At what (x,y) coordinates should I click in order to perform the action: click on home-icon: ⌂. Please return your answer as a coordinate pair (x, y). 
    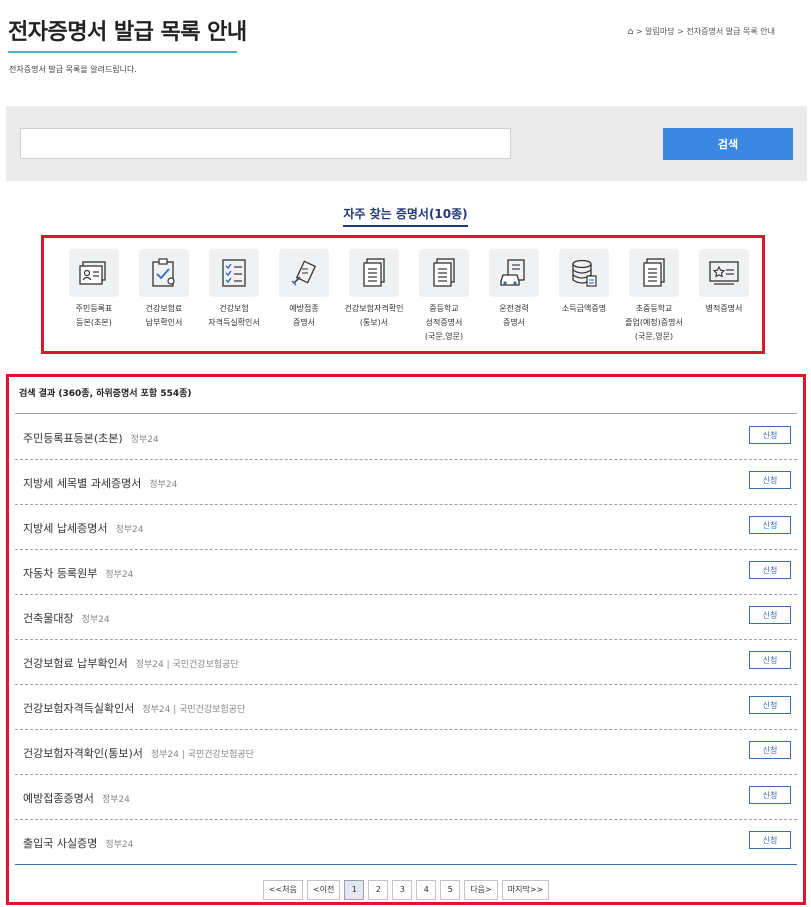
    Looking at the image, I should click on (631, 32).